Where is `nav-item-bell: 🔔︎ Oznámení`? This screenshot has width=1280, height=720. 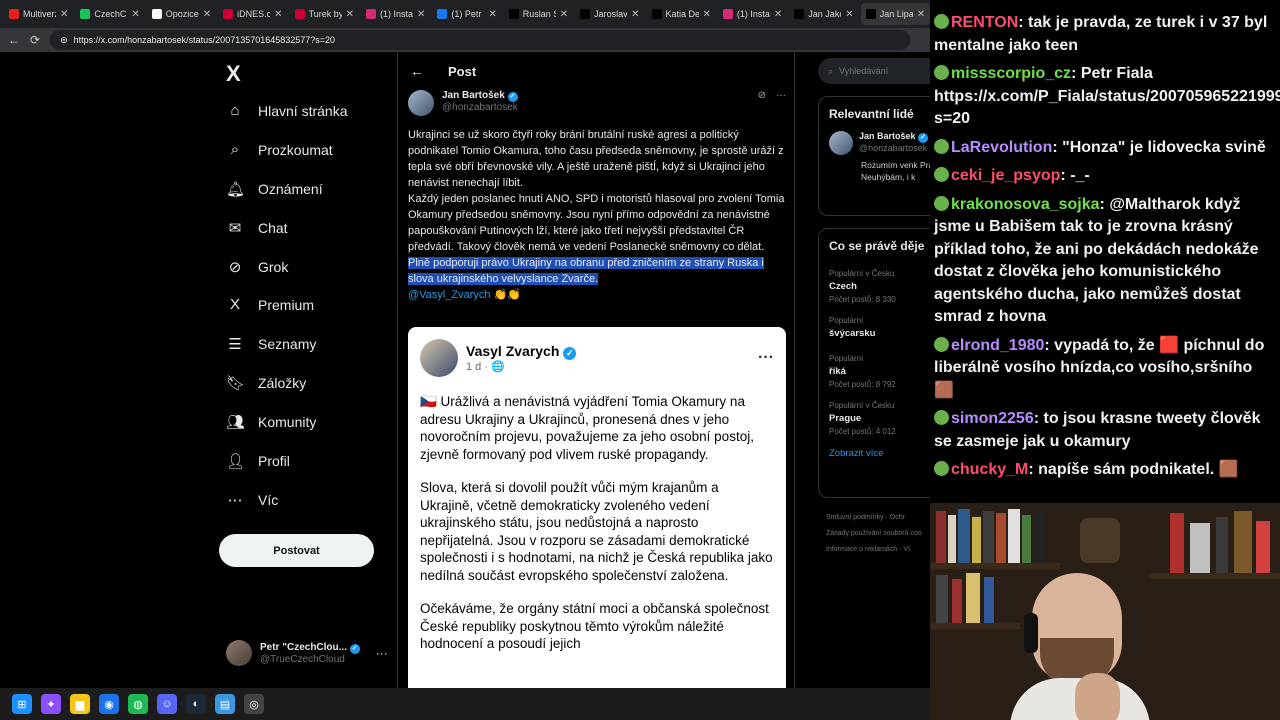
nav-item-bell: 🔔︎ Oznámení is located at coordinates (274, 189).